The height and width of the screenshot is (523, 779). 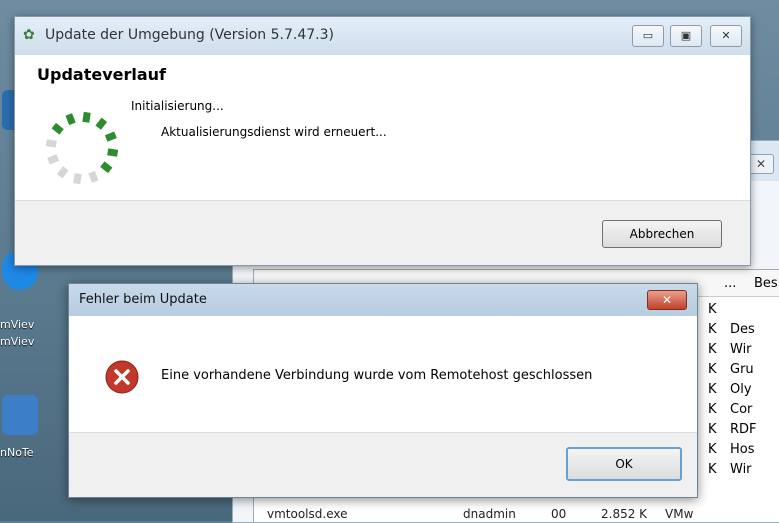 I want to click on app-shortcut-icon, so click(x=20, y=415).